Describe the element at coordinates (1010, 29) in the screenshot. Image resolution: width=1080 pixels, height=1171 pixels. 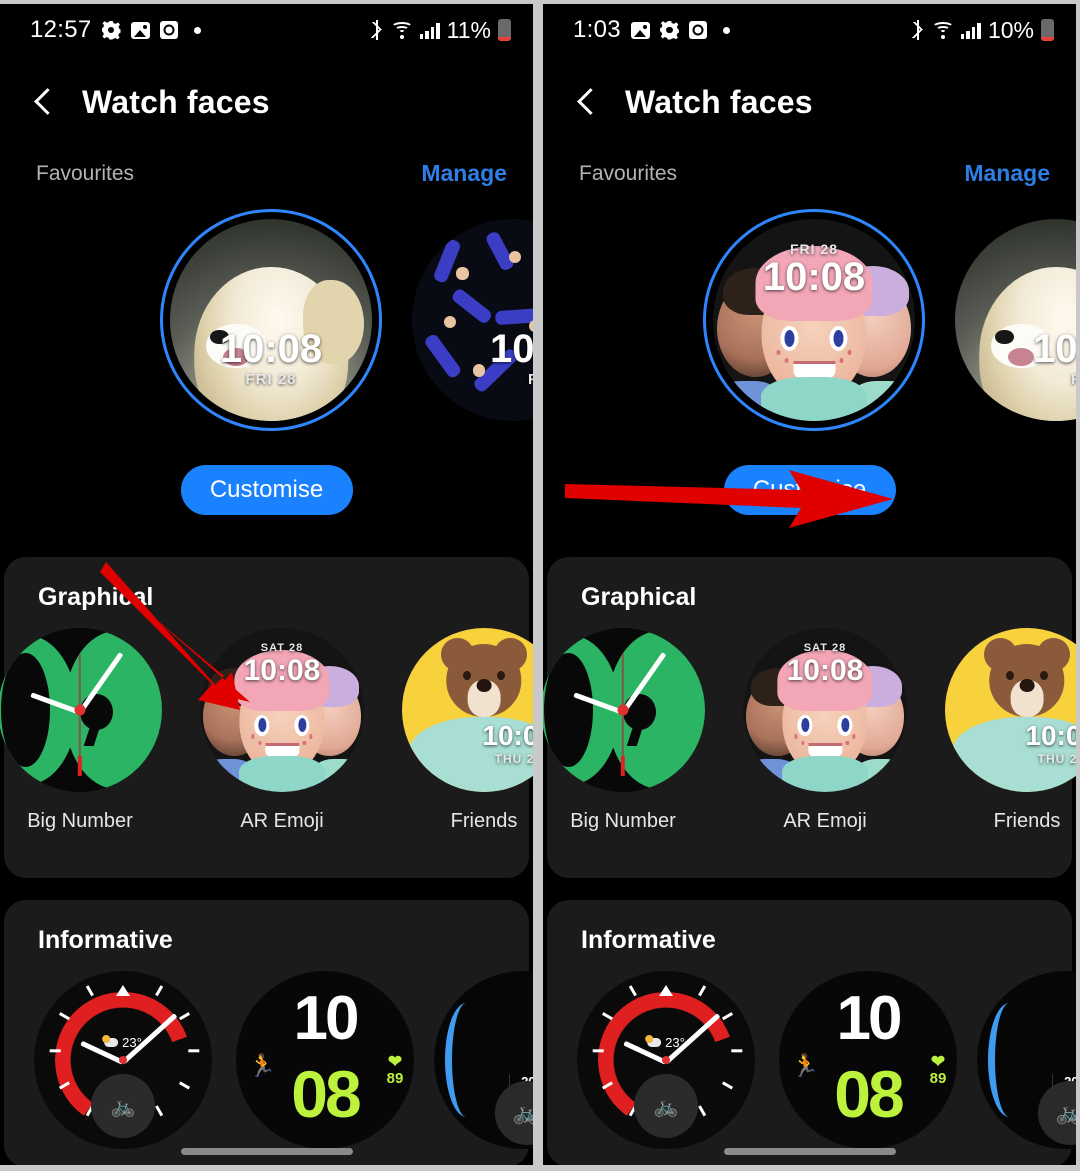
I see `battery-percent: 10%` at that location.